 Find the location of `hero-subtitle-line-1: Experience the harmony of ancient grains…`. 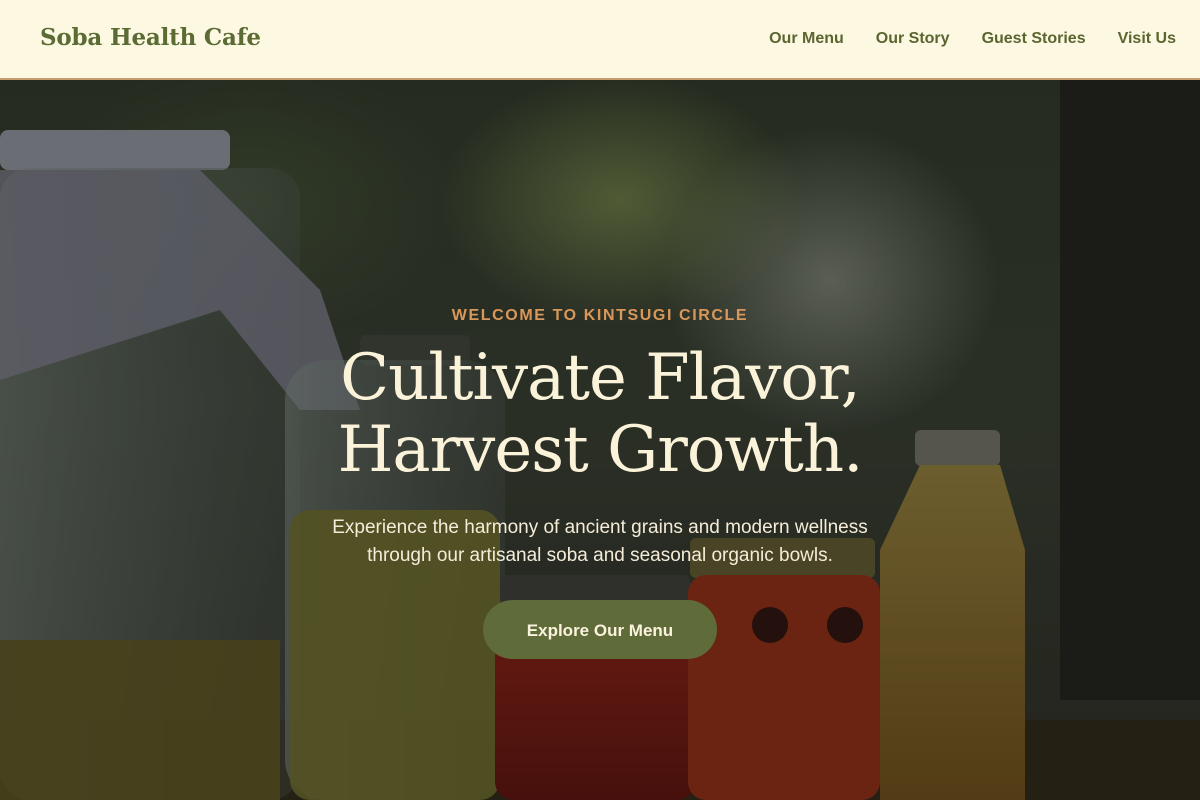

hero-subtitle-line-1: Experience the harmony of ancient grains… is located at coordinates (600, 527).